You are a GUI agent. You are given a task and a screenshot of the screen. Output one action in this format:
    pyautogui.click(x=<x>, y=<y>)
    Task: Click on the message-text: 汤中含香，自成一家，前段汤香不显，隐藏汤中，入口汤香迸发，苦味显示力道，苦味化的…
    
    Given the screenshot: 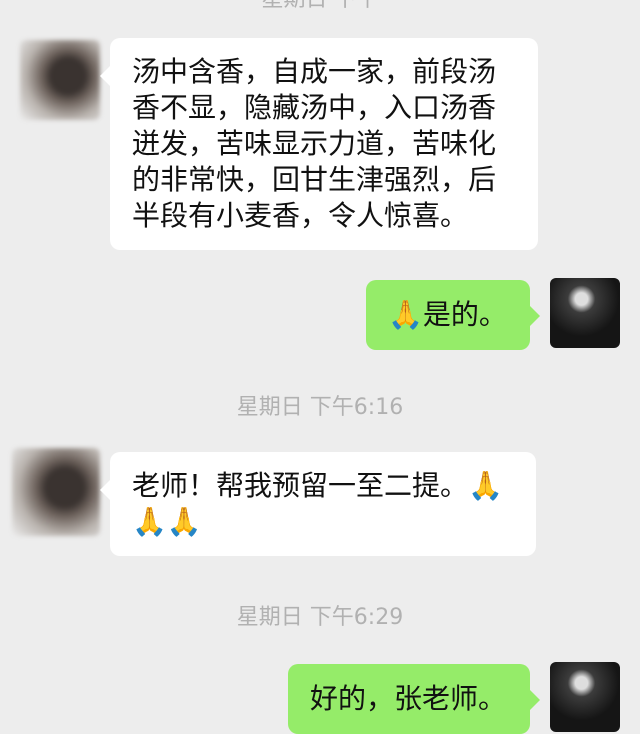 What is the action you would take?
    pyautogui.click(x=314, y=143)
    